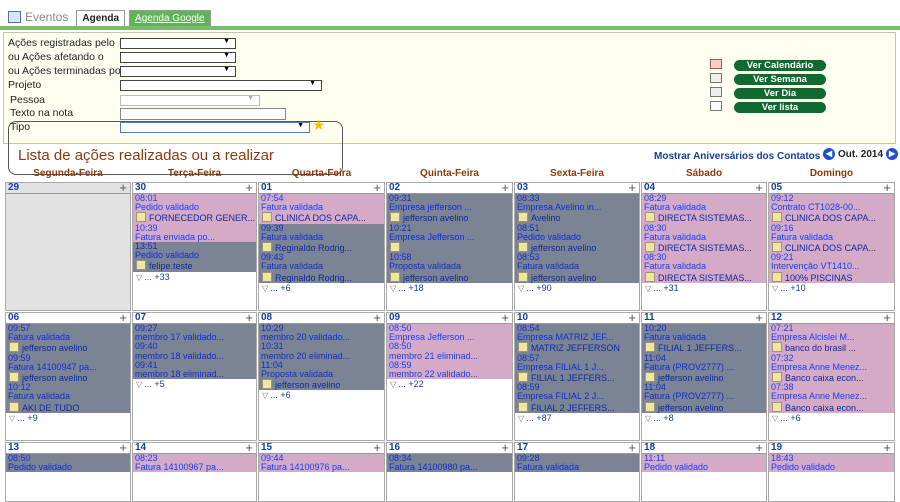 Image resolution: width=900 pixels, height=502 pixels. What do you see at coordinates (68, 407) in the screenshot?
I see `event-contact: AKI DE TUDO` at bounding box center [68, 407].